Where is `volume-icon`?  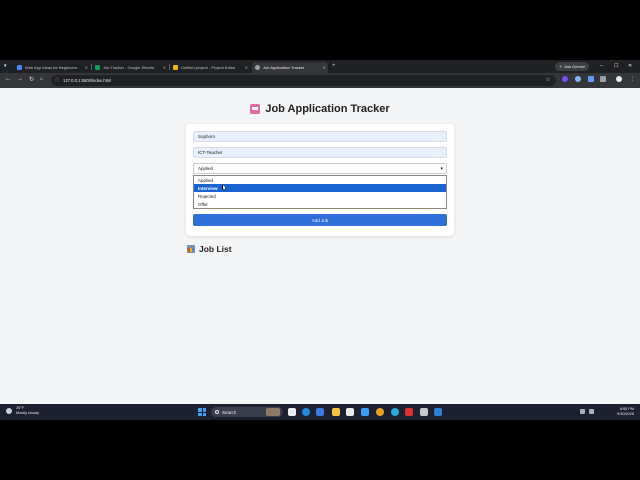
volume-icon is located at coordinates (591, 411).